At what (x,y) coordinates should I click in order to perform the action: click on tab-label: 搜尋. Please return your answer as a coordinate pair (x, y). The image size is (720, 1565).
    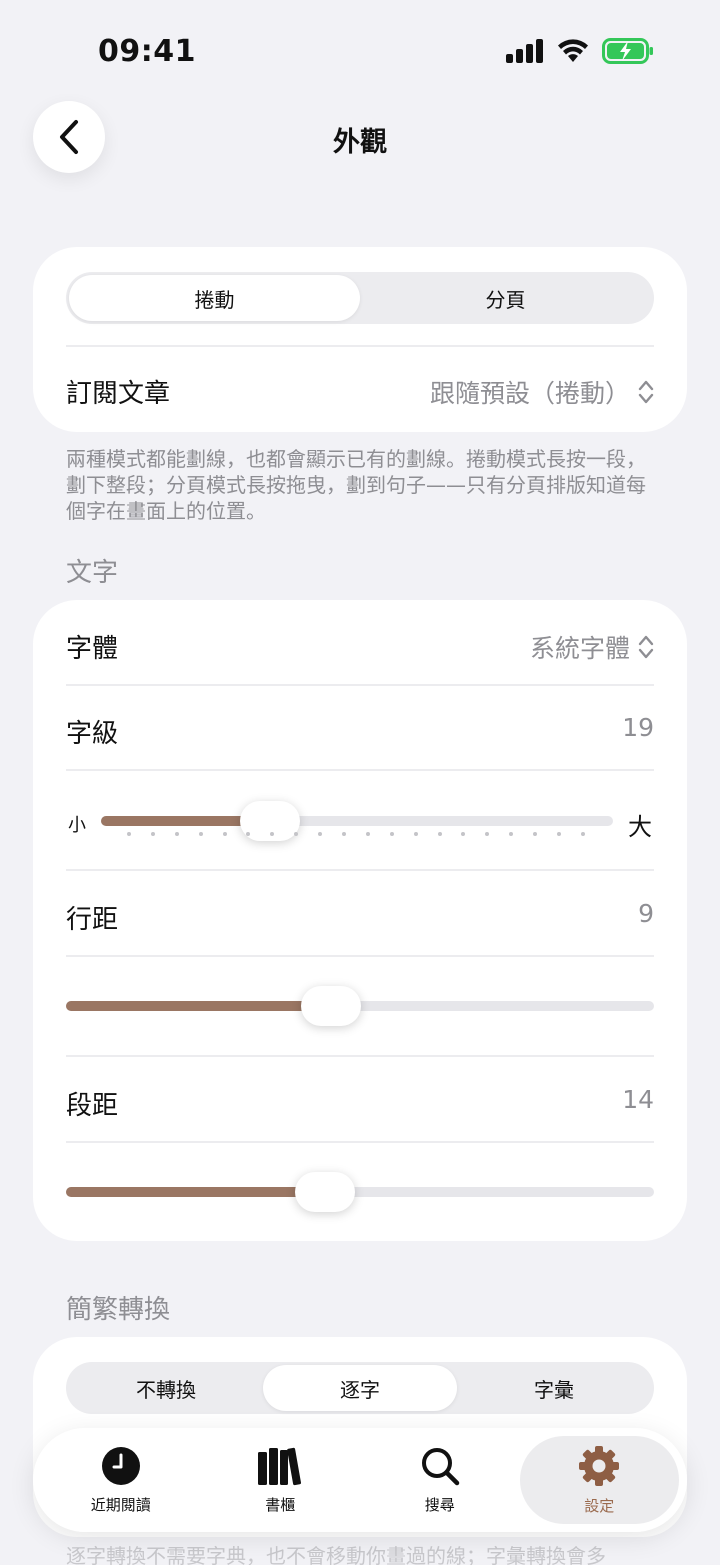
    Looking at the image, I should click on (439, 1504).